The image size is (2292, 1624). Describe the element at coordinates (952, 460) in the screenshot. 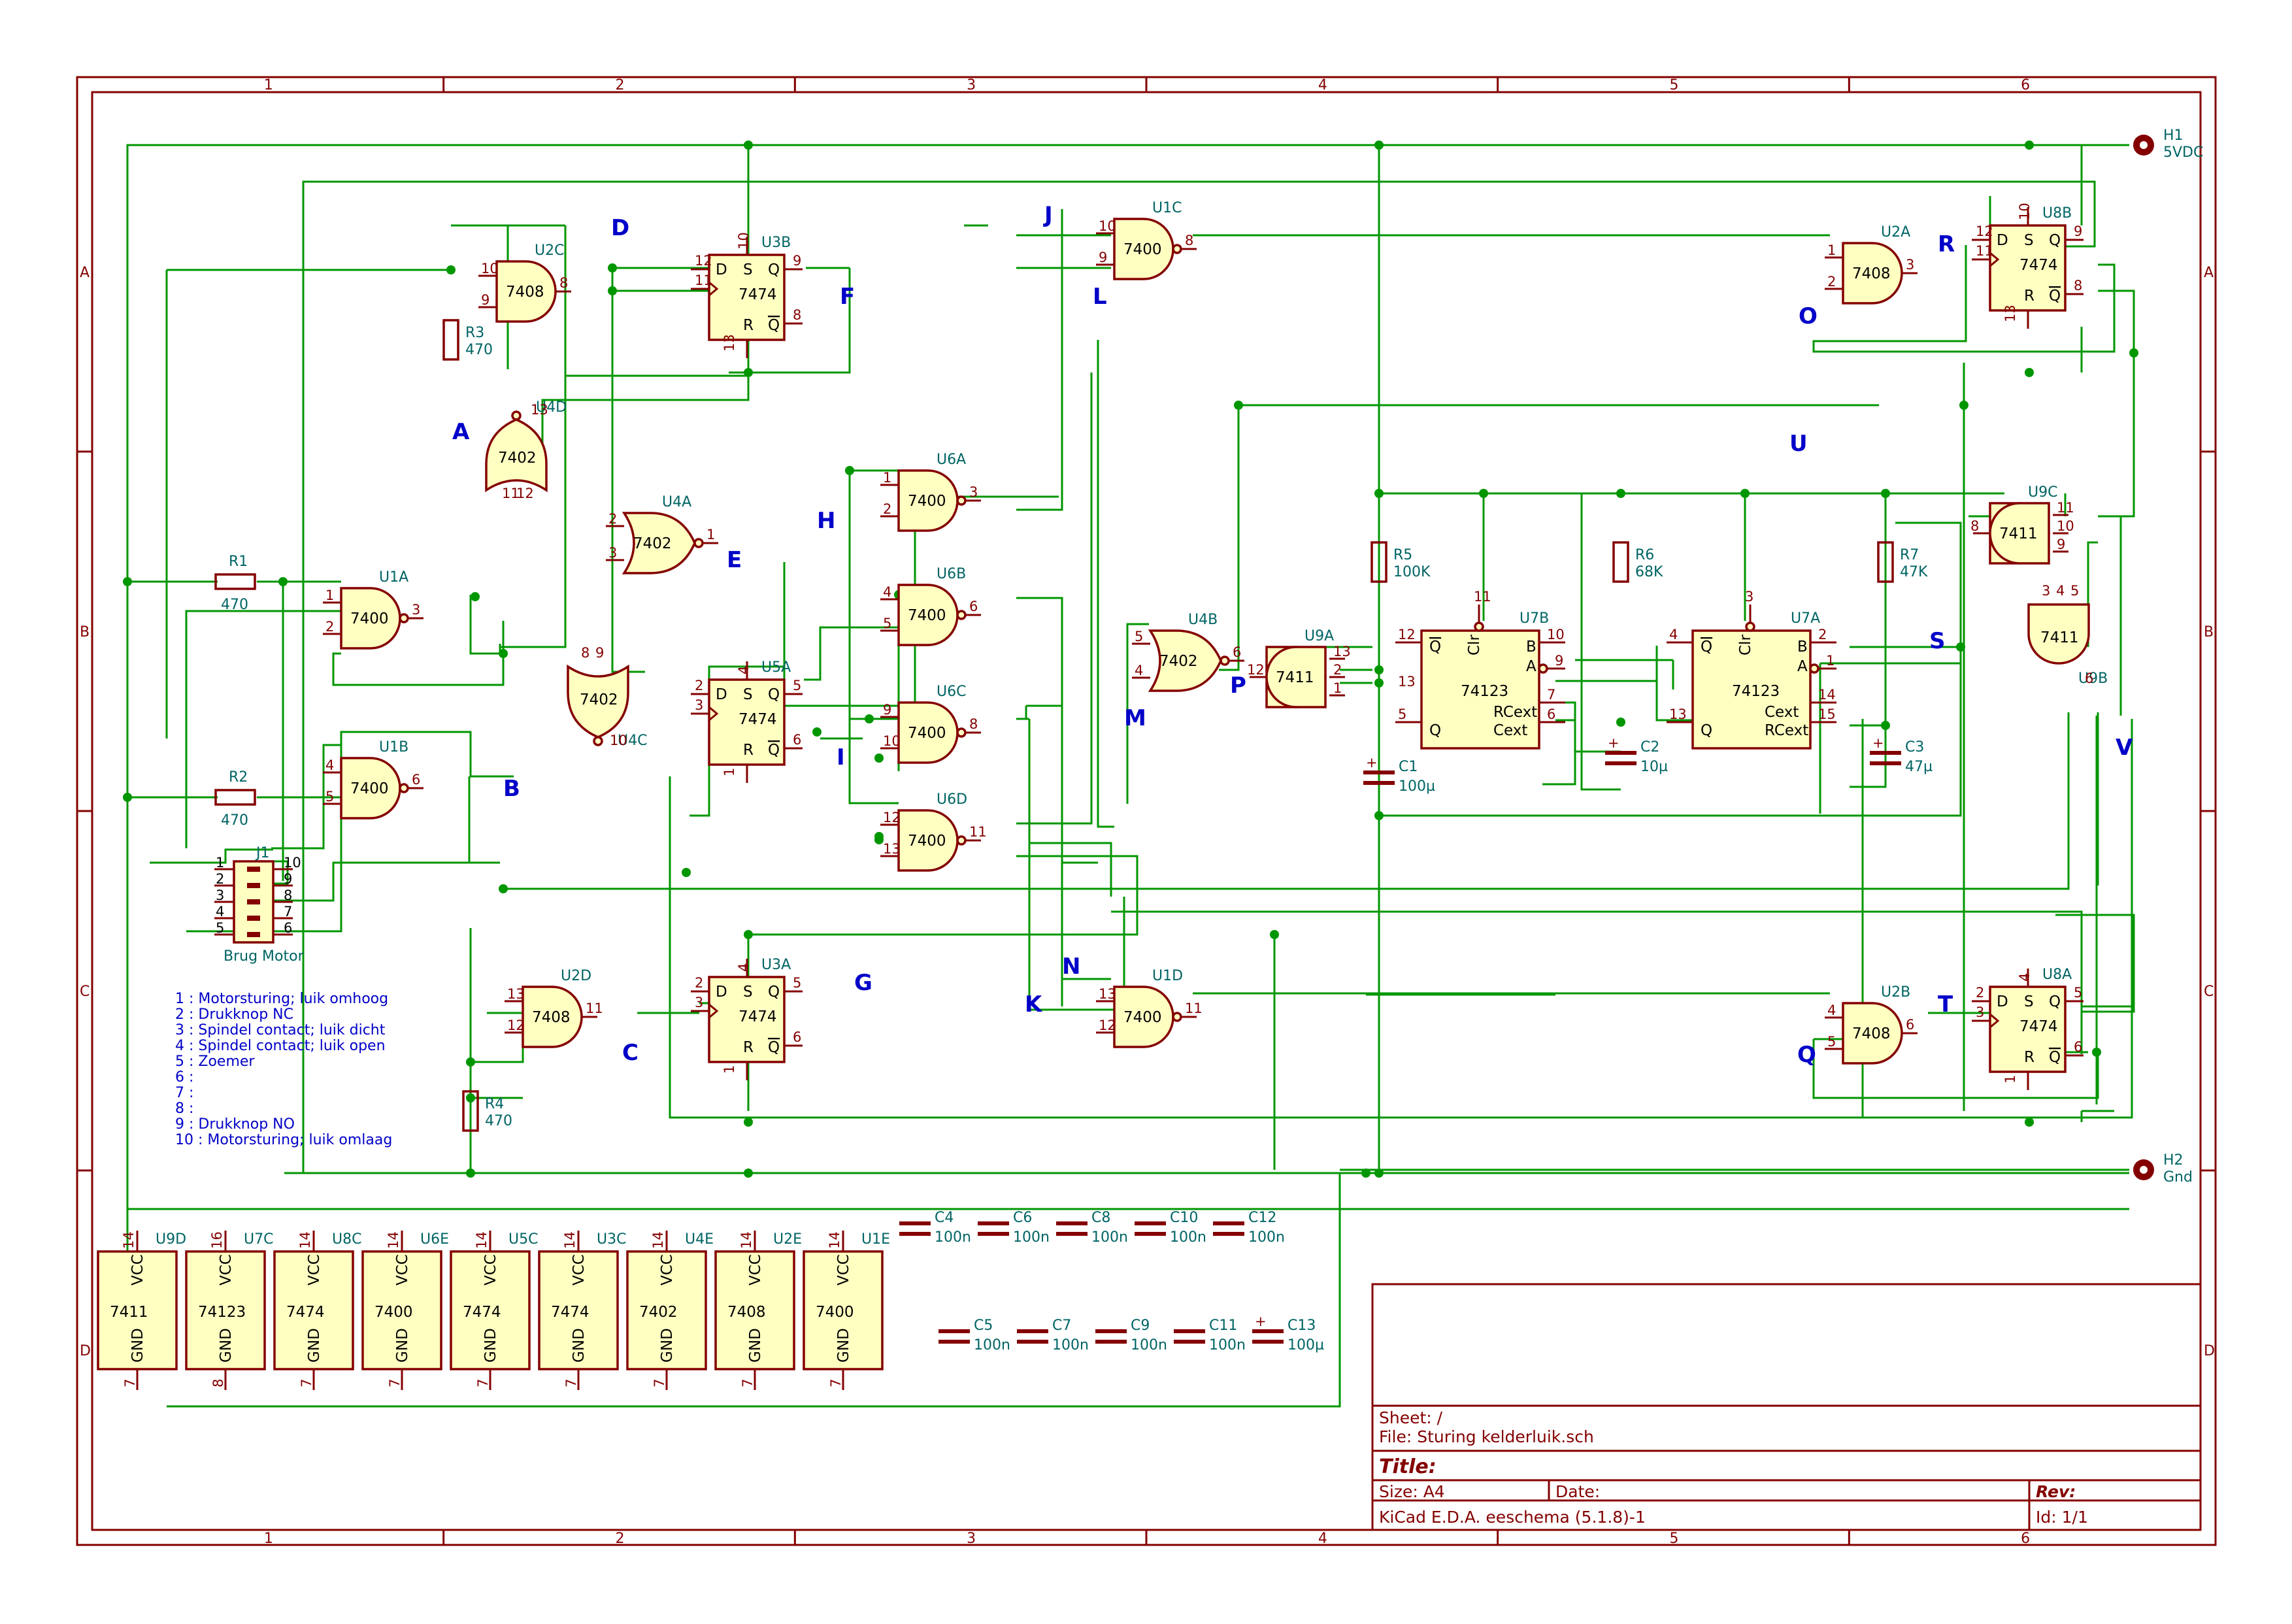

I see `gate-ref: U6A` at that location.